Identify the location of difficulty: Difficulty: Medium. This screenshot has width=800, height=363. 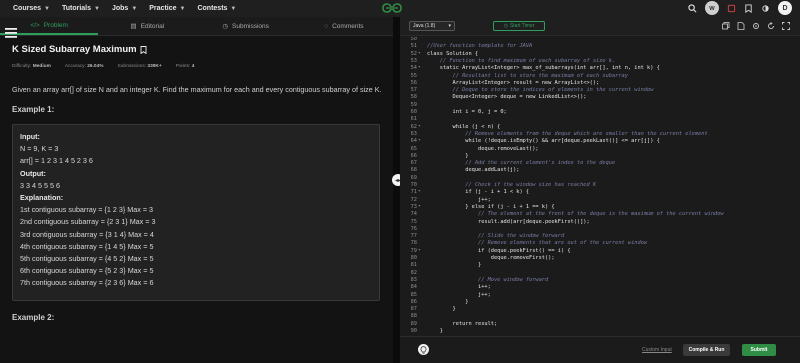
(31, 66).